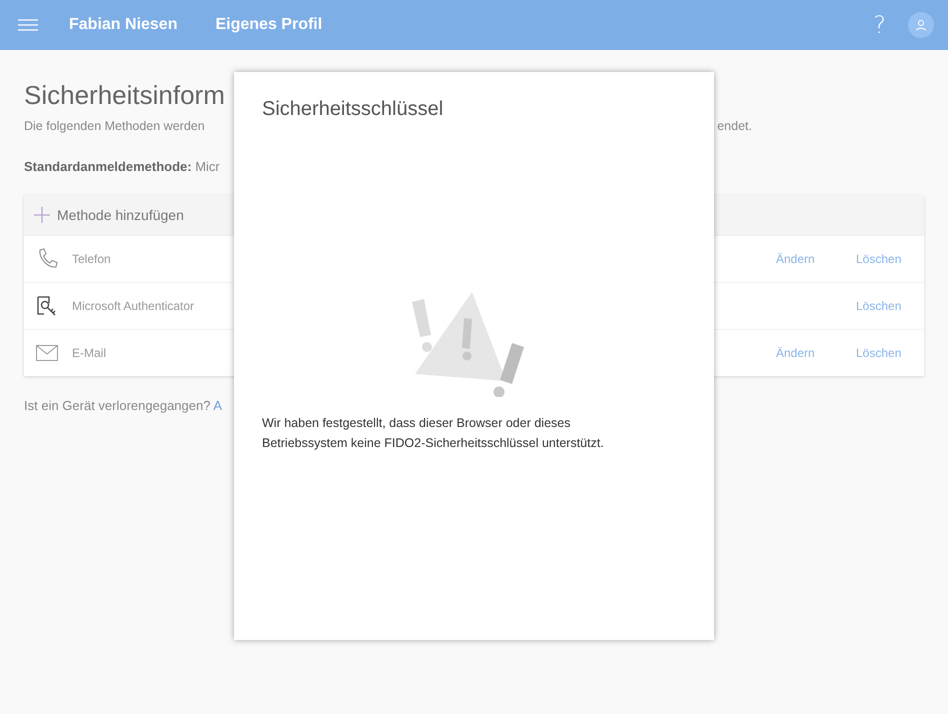 The width and height of the screenshot is (948, 714). I want to click on link: A, so click(217, 405).